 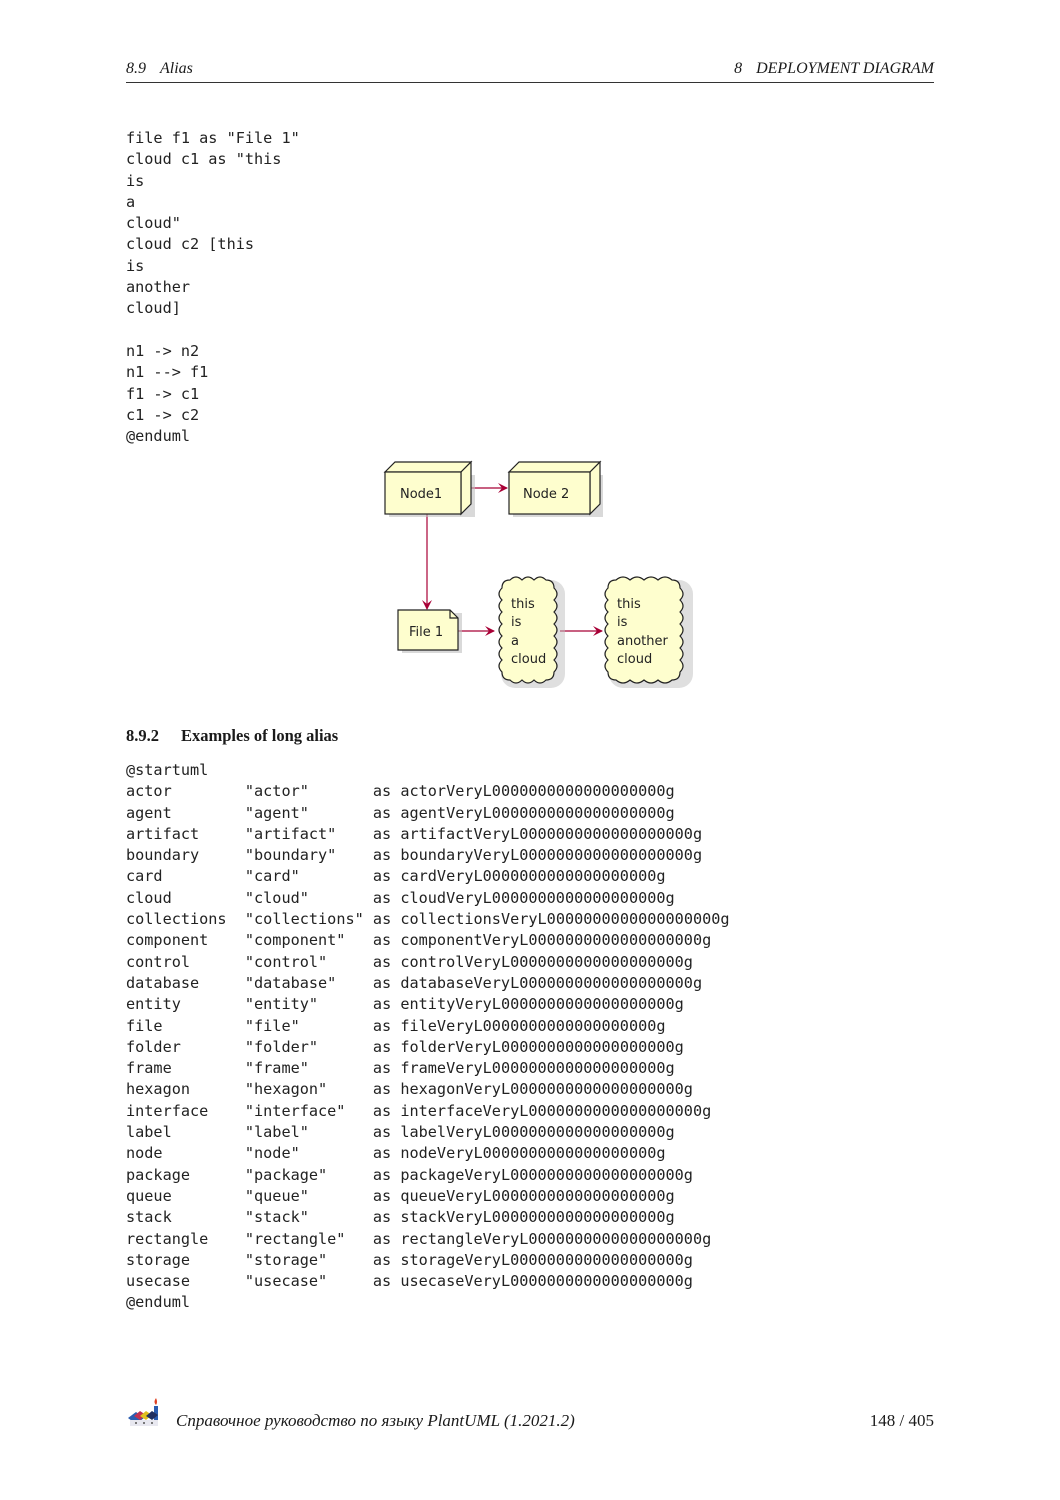 What do you see at coordinates (144, 1025) in the screenshot?
I see `element-type: file` at bounding box center [144, 1025].